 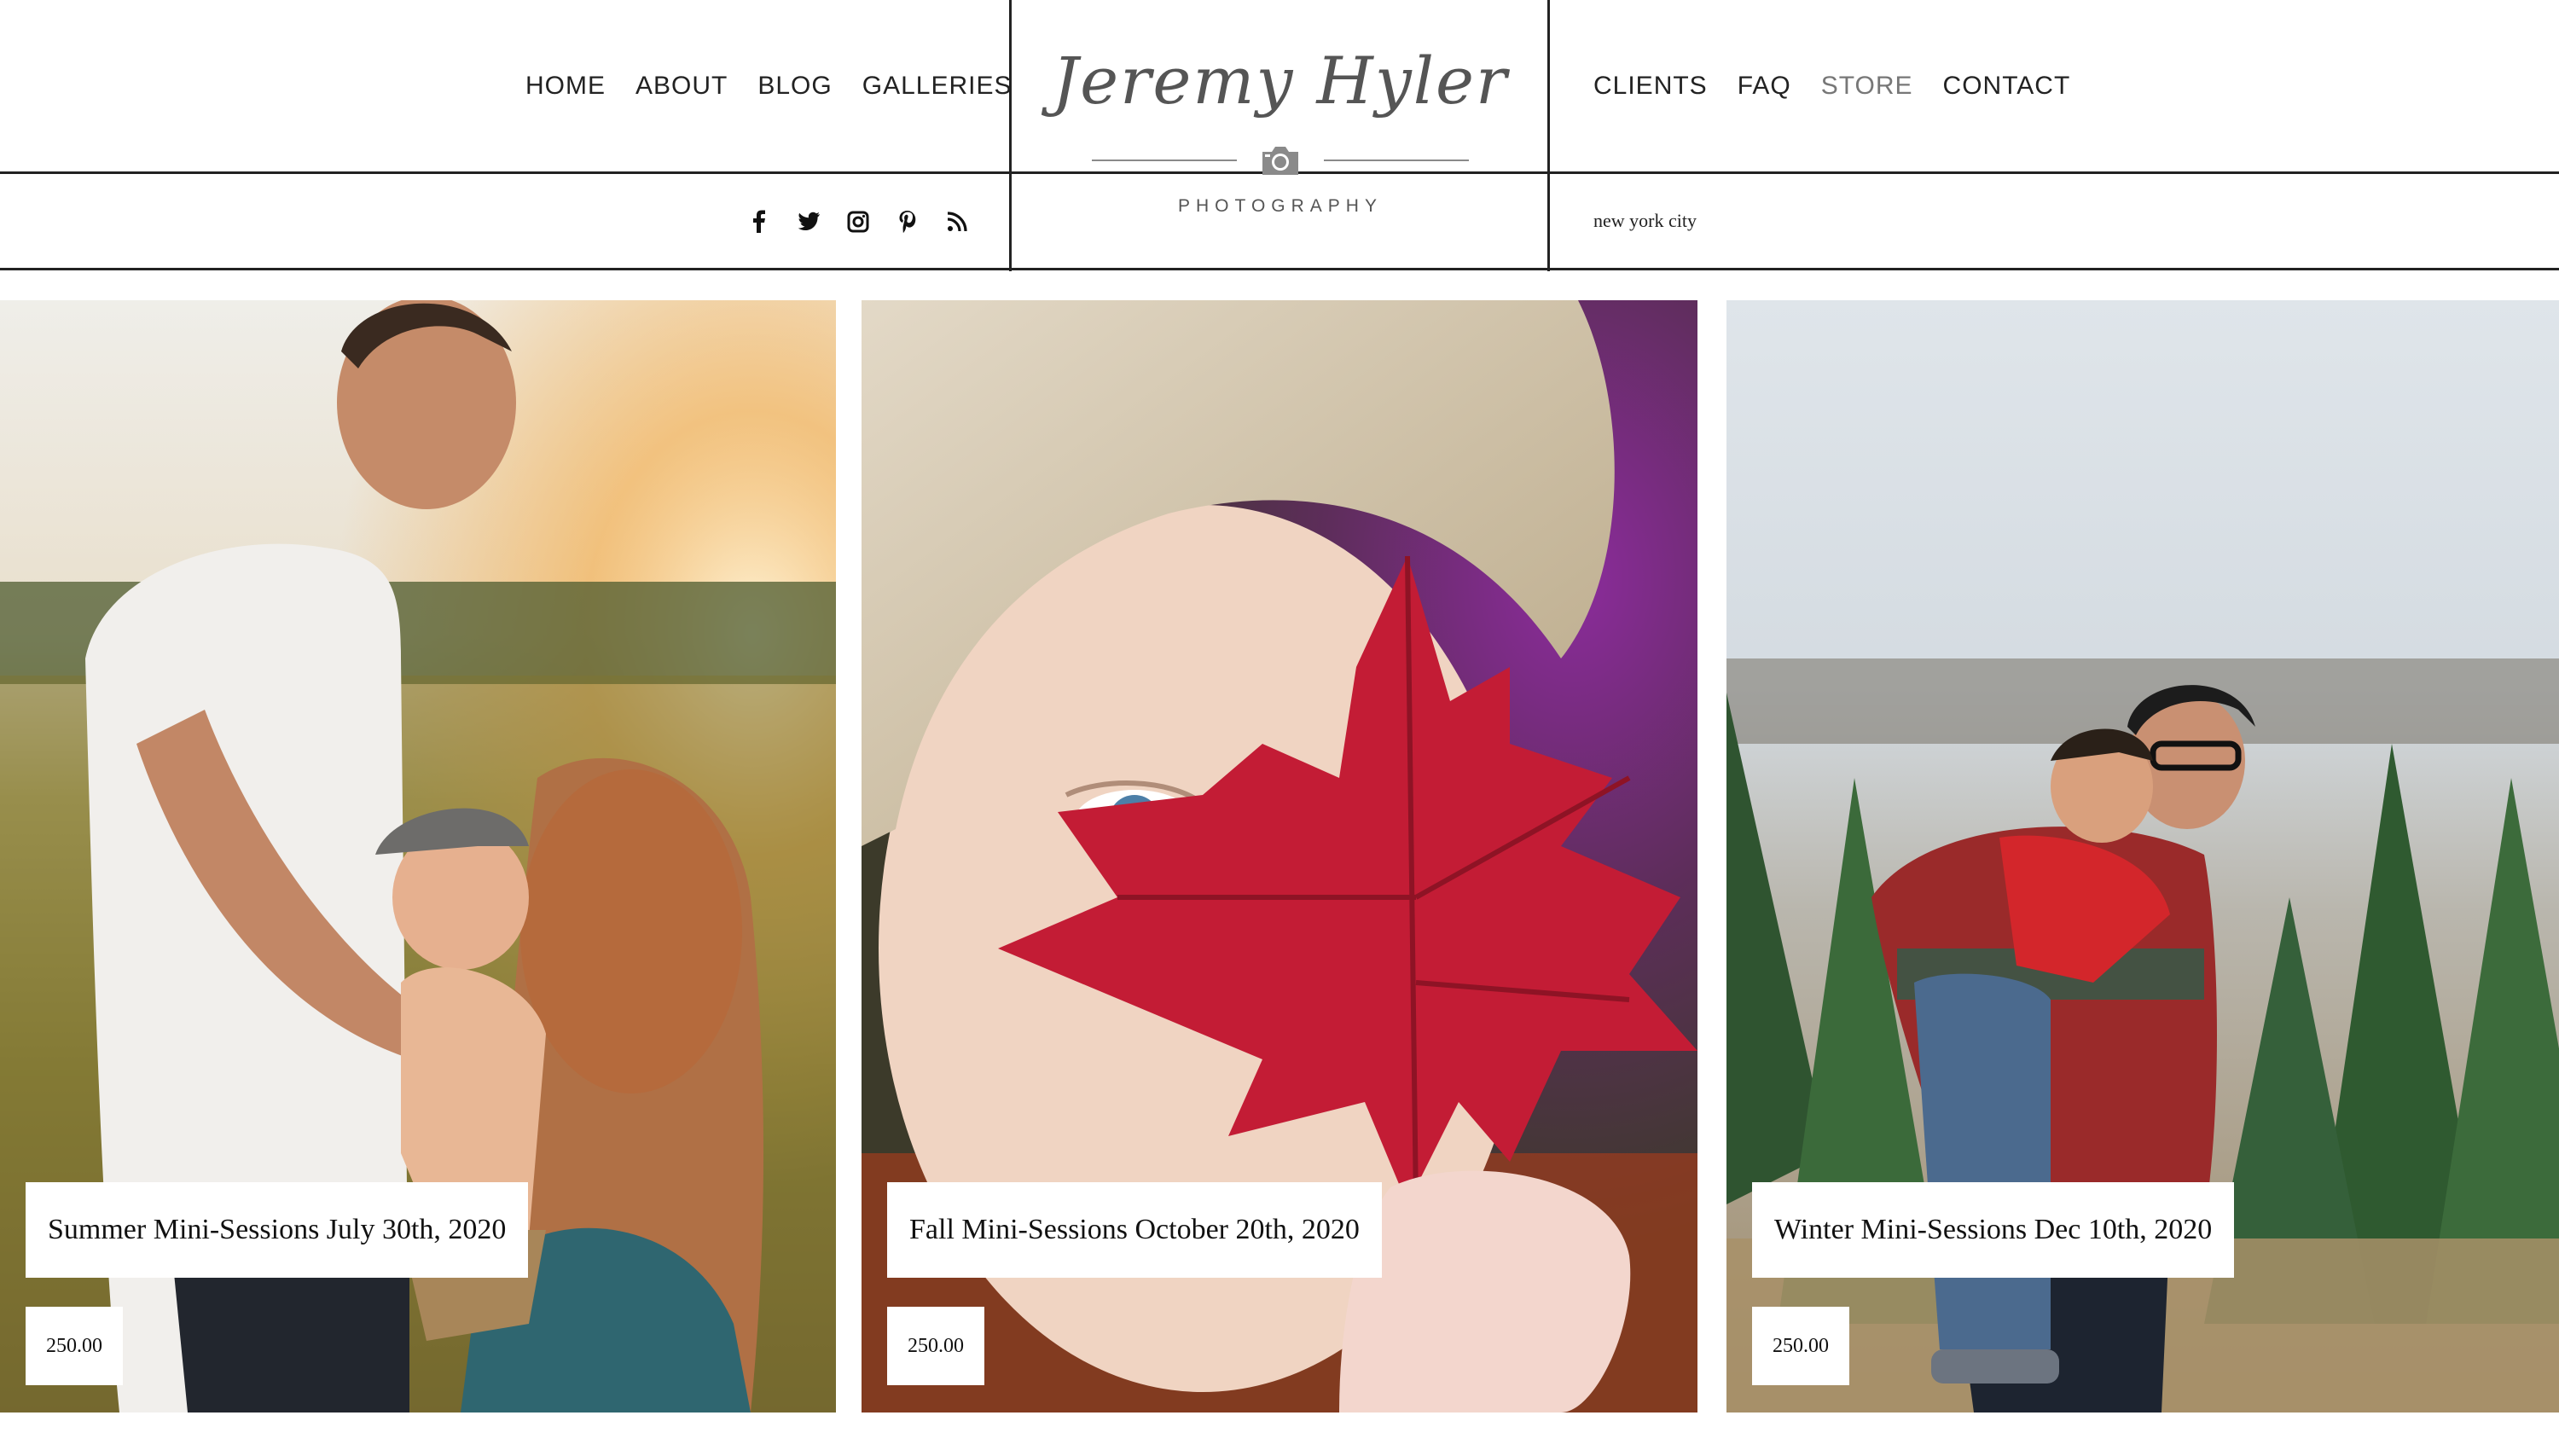 What do you see at coordinates (1134, 1230) in the screenshot?
I see `product-title: Fall Mini-Sessions October 20th, 2020` at bounding box center [1134, 1230].